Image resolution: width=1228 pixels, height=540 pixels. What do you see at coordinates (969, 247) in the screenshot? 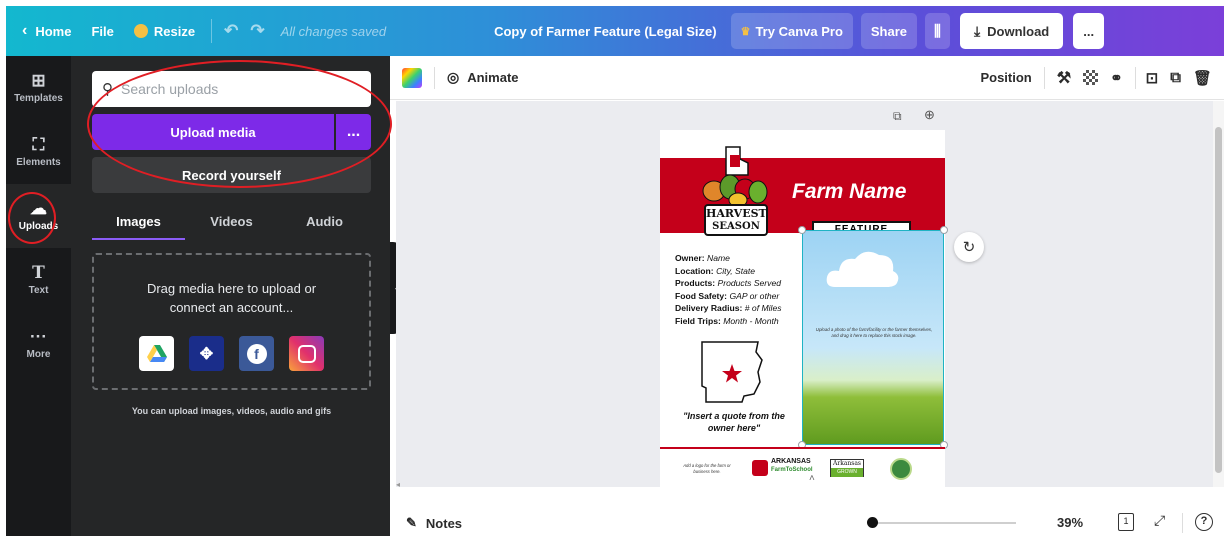
I see `rotate-icon: ↻` at bounding box center [969, 247].